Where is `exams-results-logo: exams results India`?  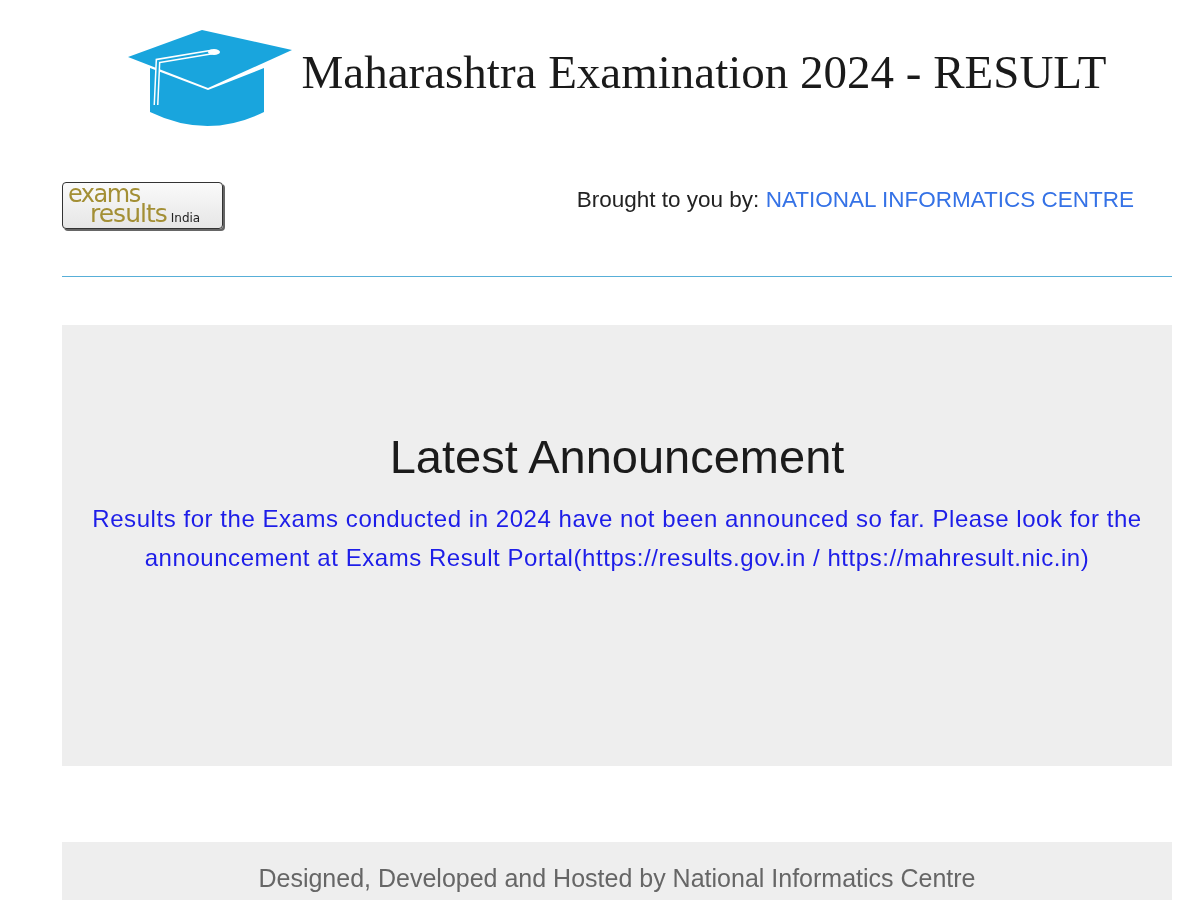 exams-results-logo: exams results India is located at coordinates (142, 205).